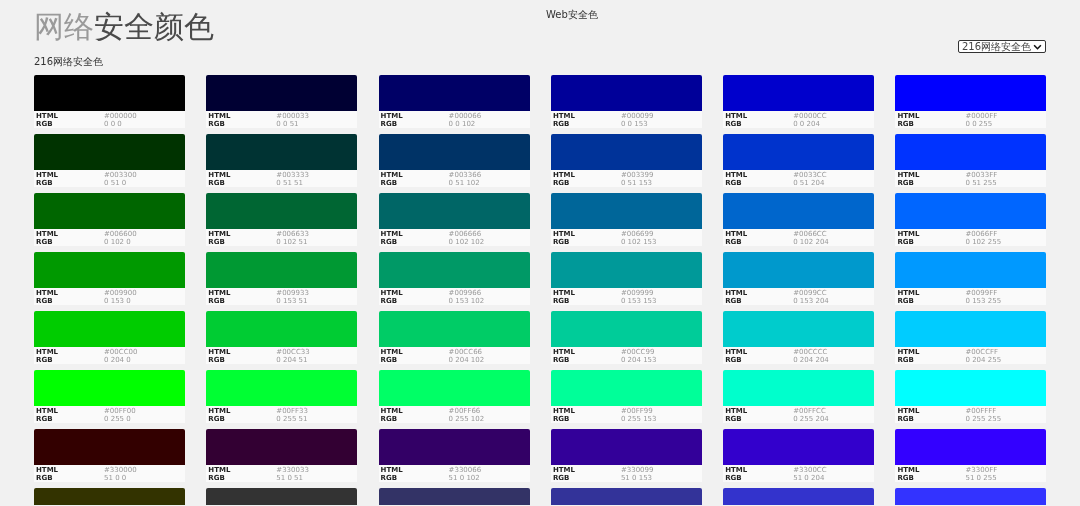 Image resolution: width=1080 pixels, height=506 pixels. Describe the element at coordinates (1001, 46) in the screenshot. I see `dropdown: 216网络安全色` at that location.